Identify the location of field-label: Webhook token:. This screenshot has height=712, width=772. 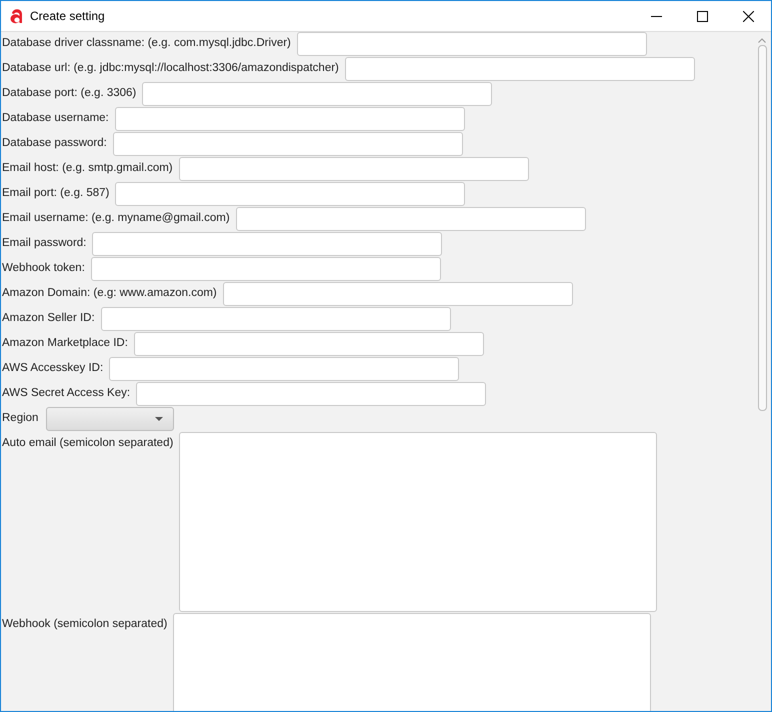
(43, 268).